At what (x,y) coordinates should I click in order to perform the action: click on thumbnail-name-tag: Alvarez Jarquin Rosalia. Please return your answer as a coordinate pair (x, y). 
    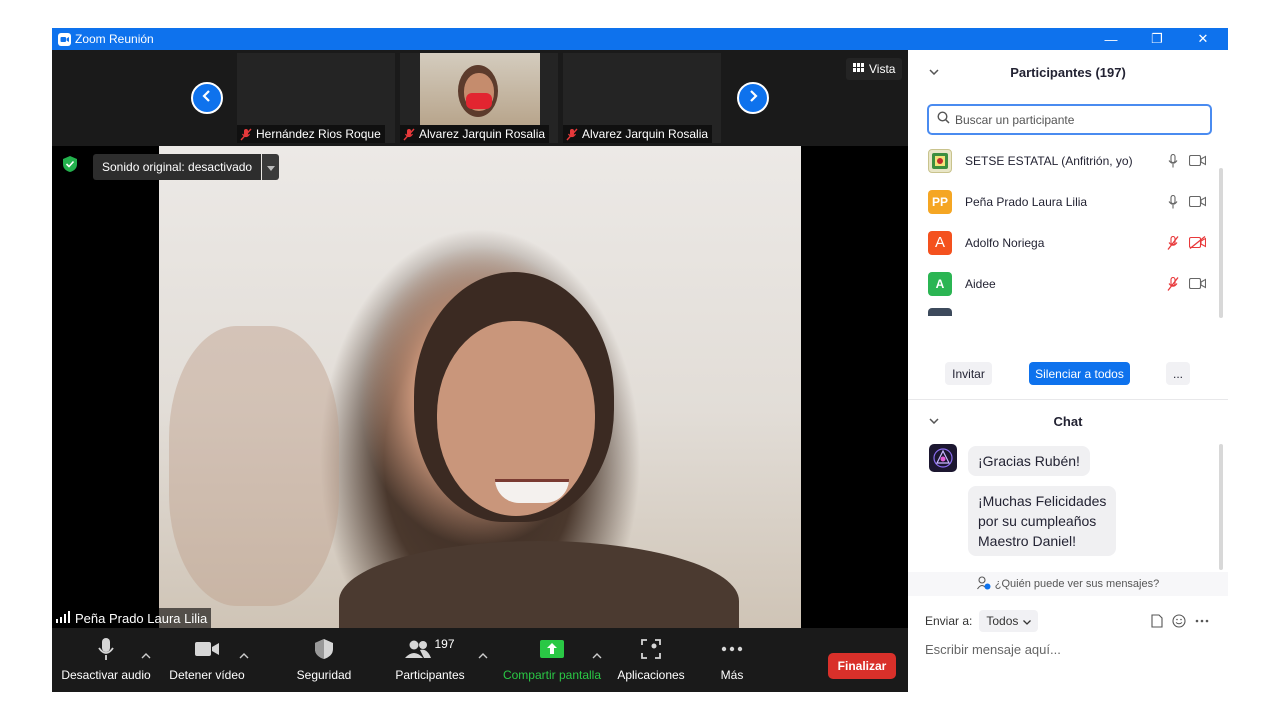
    Looking at the image, I should click on (475, 134).